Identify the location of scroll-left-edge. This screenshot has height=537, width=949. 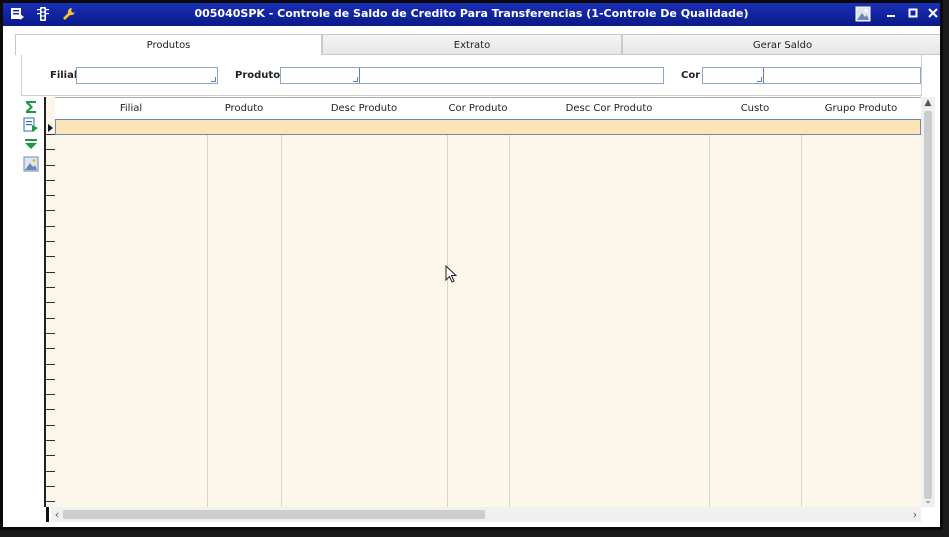
(47, 514).